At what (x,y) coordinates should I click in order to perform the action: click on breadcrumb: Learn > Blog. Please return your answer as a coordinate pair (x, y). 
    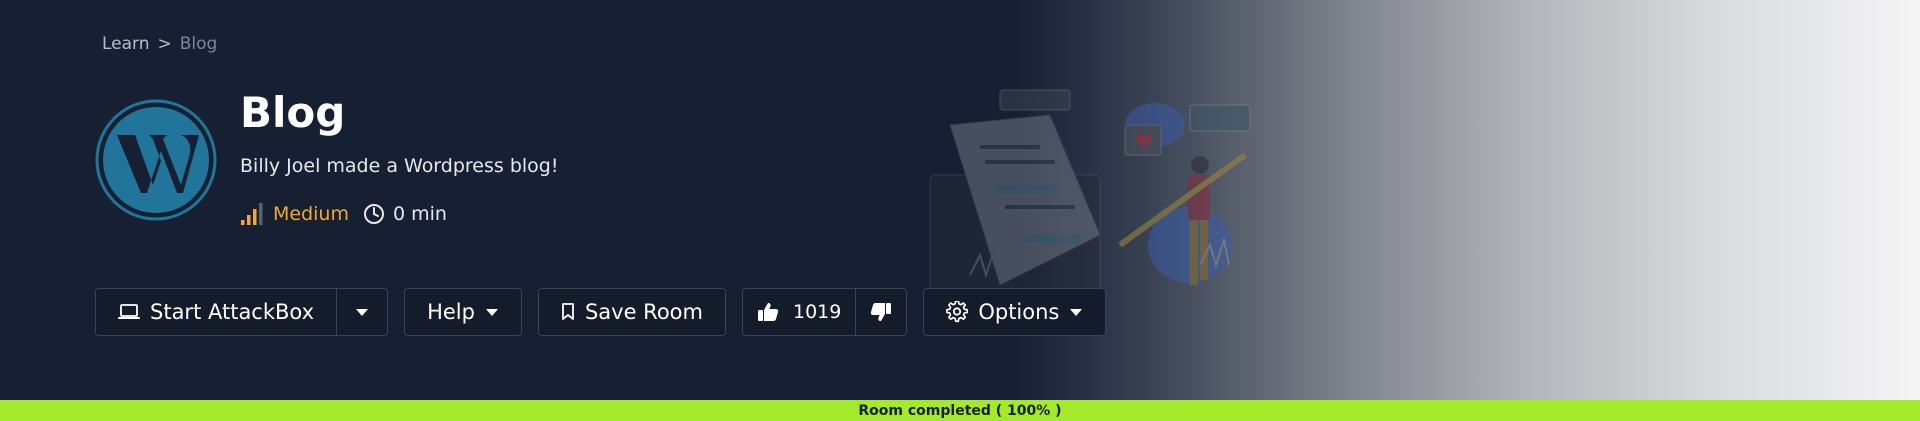
    Looking at the image, I should click on (159, 44).